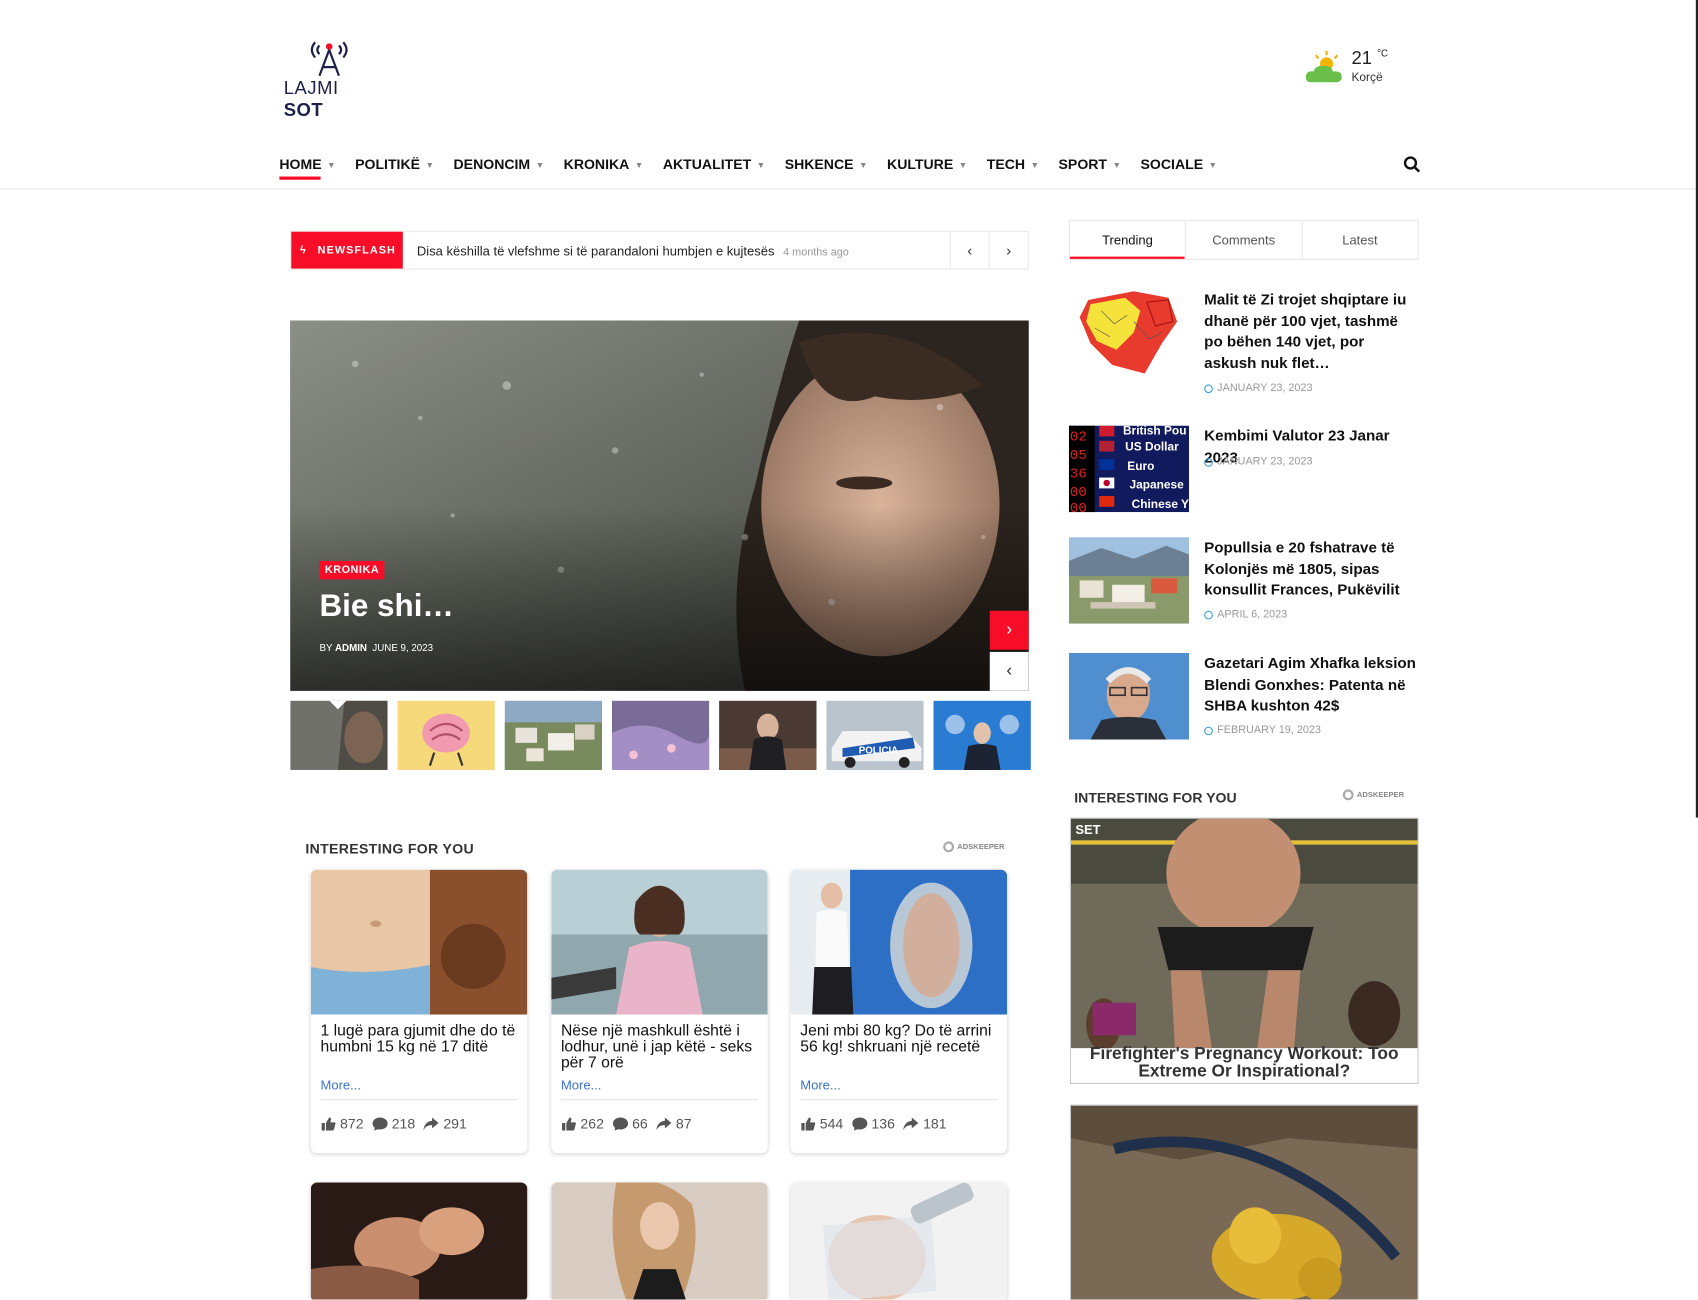 Image resolution: width=1698 pixels, height=1300 pixels. What do you see at coordinates (1359, 240) in the screenshot?
I see `tab-latest: Latest` at bounding box center [1359, 240].